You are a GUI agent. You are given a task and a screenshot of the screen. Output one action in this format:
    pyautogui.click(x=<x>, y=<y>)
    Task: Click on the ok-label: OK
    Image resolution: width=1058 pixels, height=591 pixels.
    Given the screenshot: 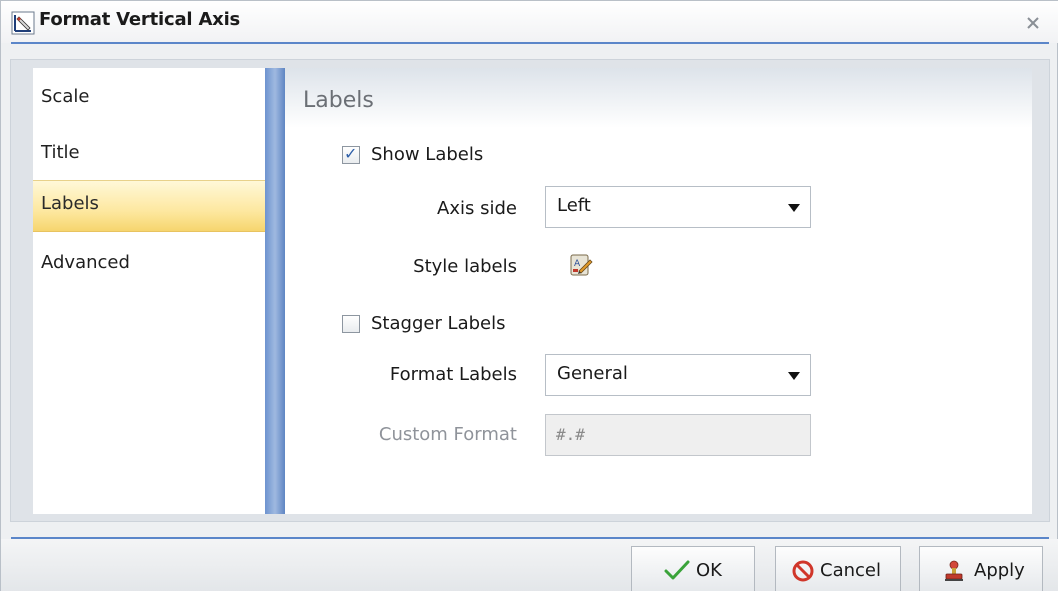 What is the action you would take?
    pyautogui.click(x=709, y=570)
    